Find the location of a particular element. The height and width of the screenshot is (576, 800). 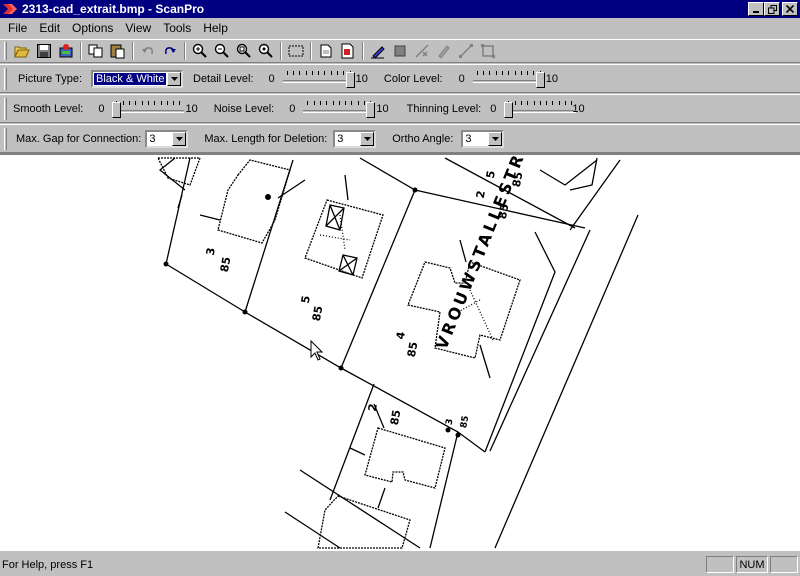

pencil-button is located at coordinates (444, 51).